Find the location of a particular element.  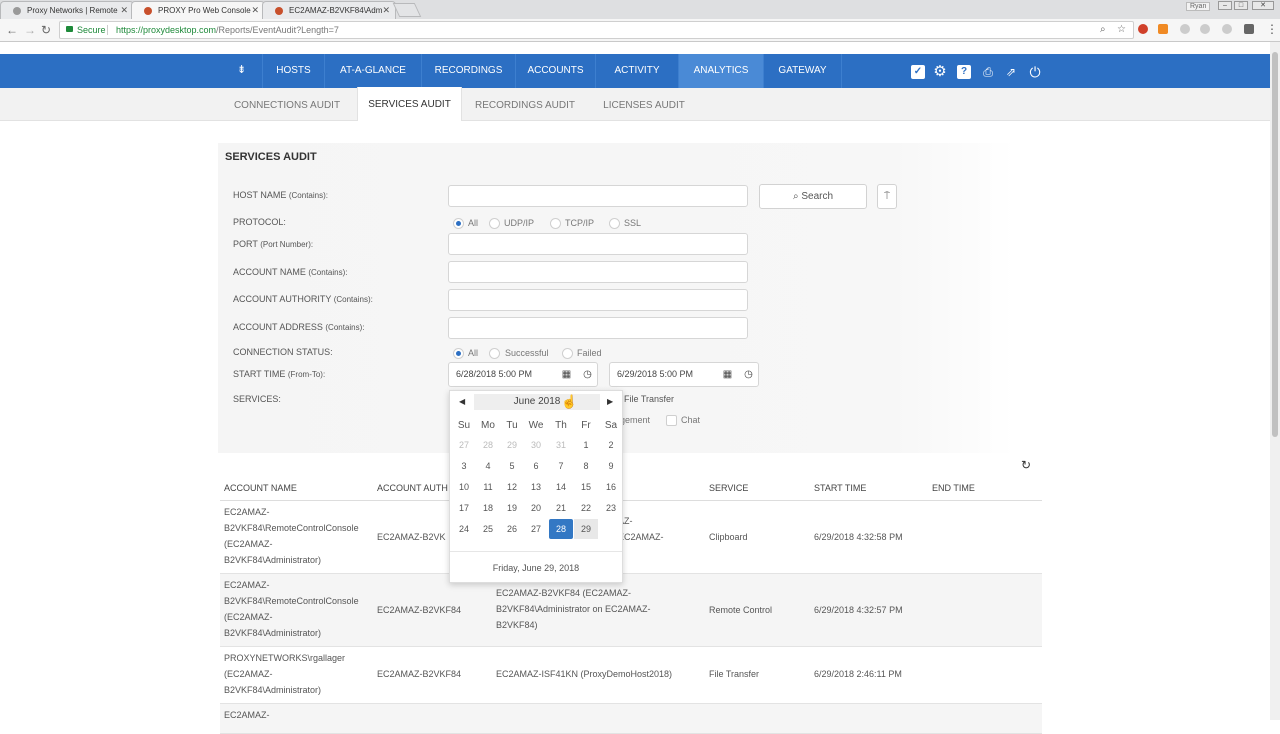

checklist-icon: ✓ is located at coordinates (918, 72).